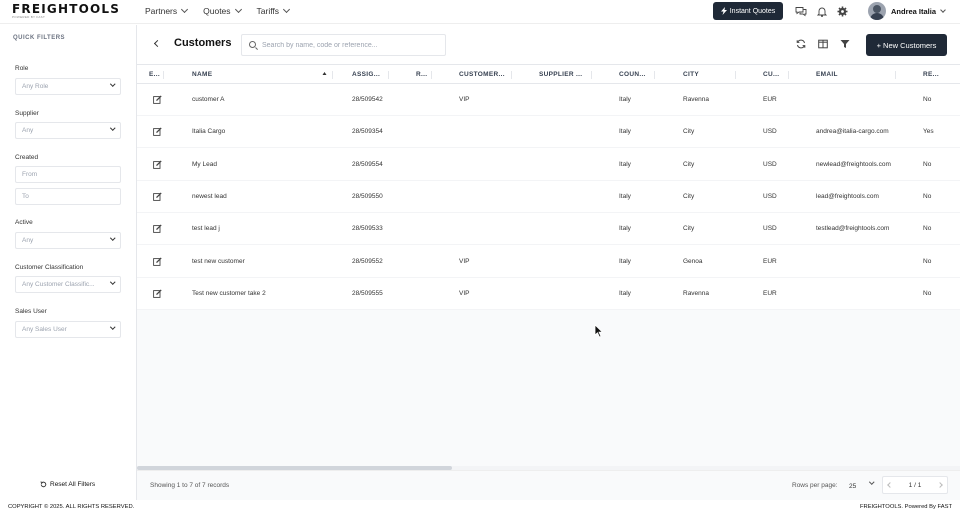 The image size is (960, 510). I want to click on cell-customer: VIP, so click(464, 293).